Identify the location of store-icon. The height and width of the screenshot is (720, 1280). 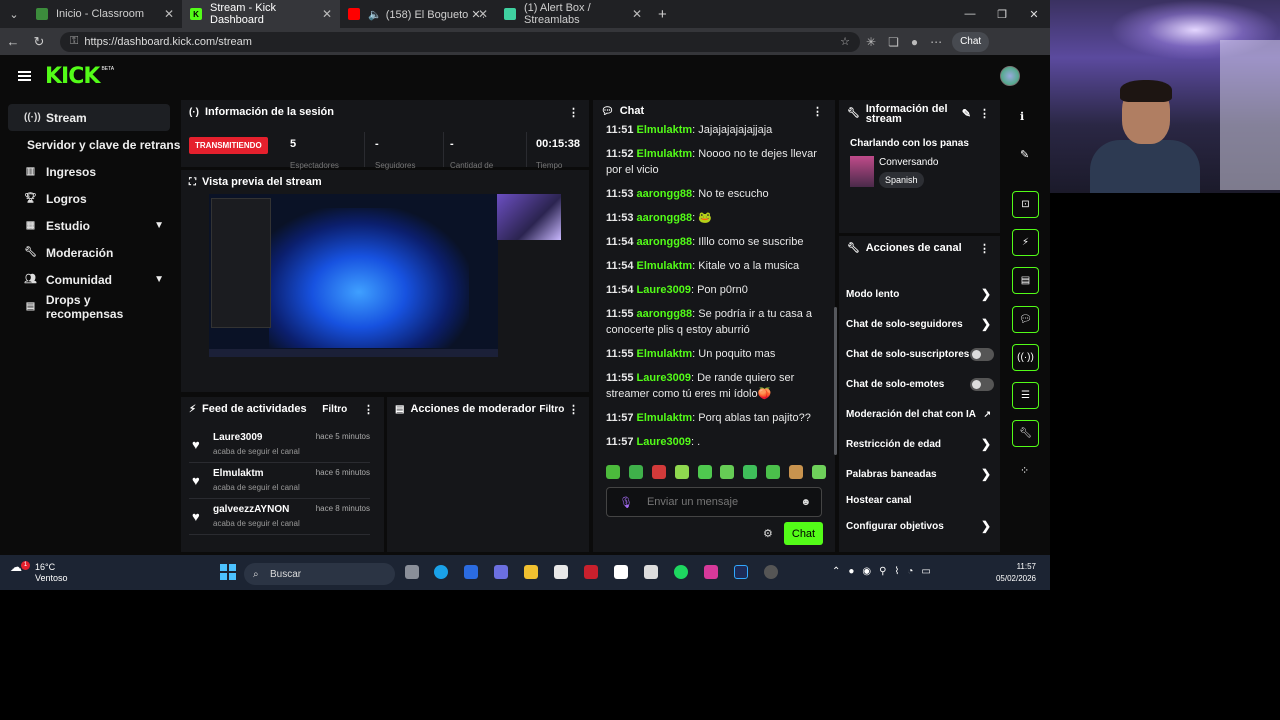
(561, 572).